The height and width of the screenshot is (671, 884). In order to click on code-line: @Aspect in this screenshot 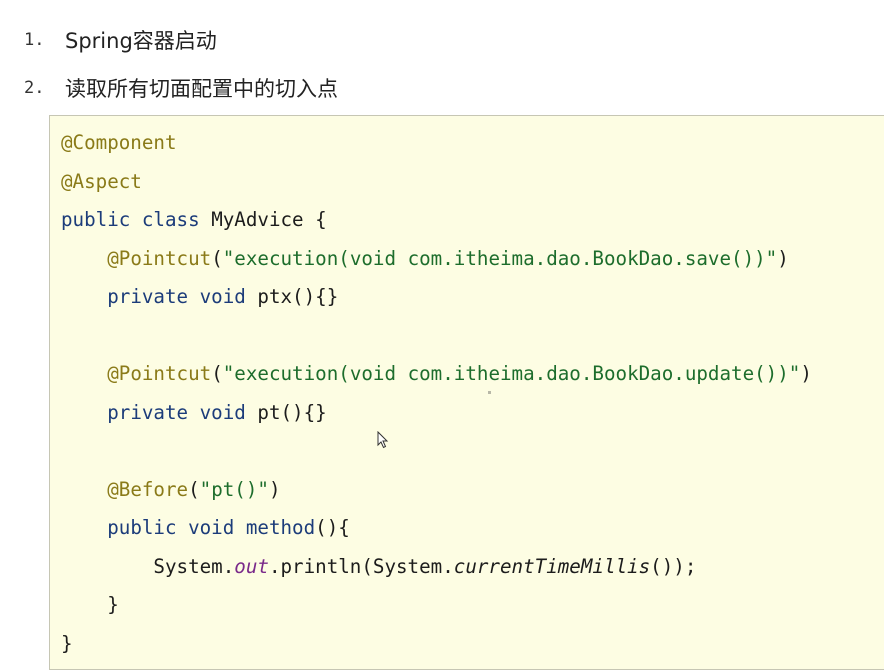, I will do `click(101, 182)`.